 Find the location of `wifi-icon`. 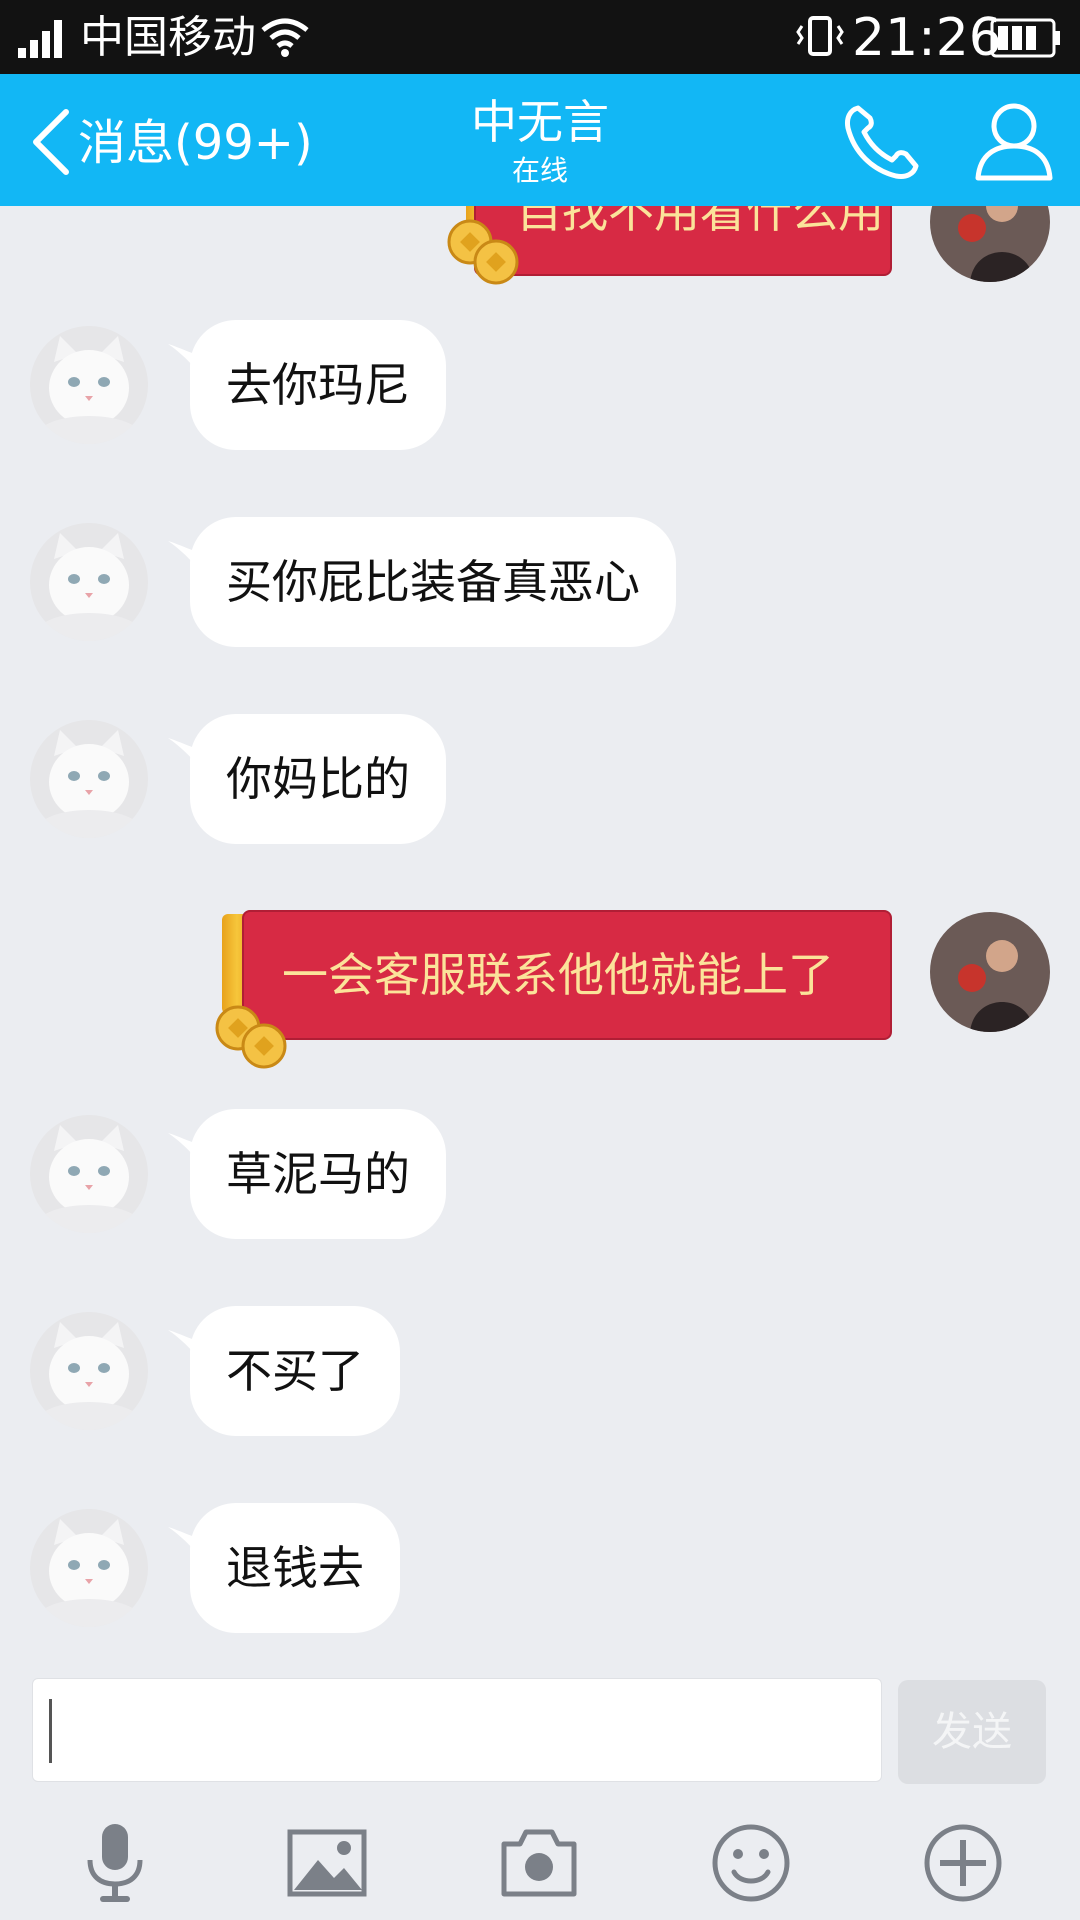

wifi-icon is located at coordinates (285, 37).